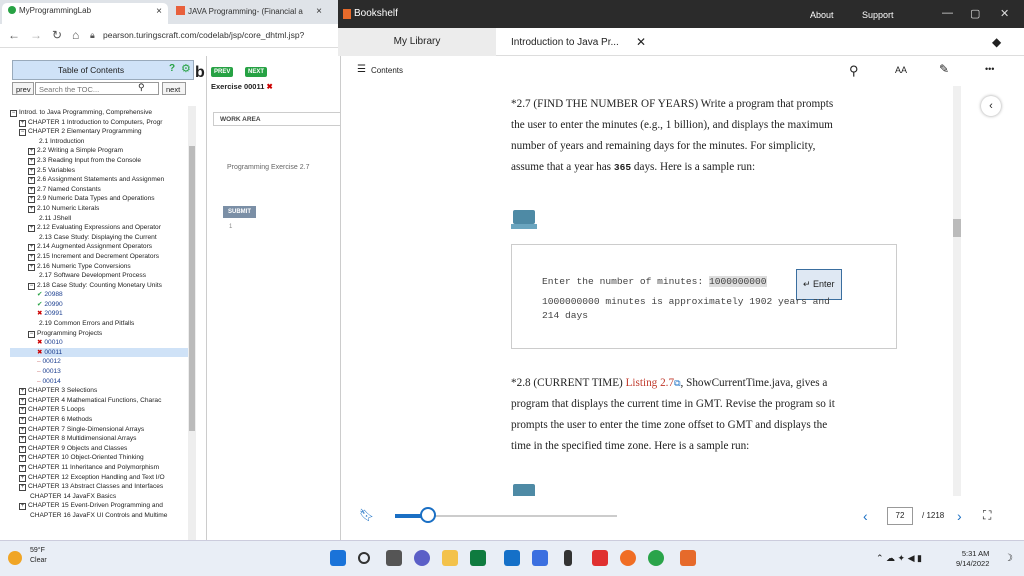 The image size is (1024, 576). I want to click on back-arrow-icon: ←, so click(14, 35).